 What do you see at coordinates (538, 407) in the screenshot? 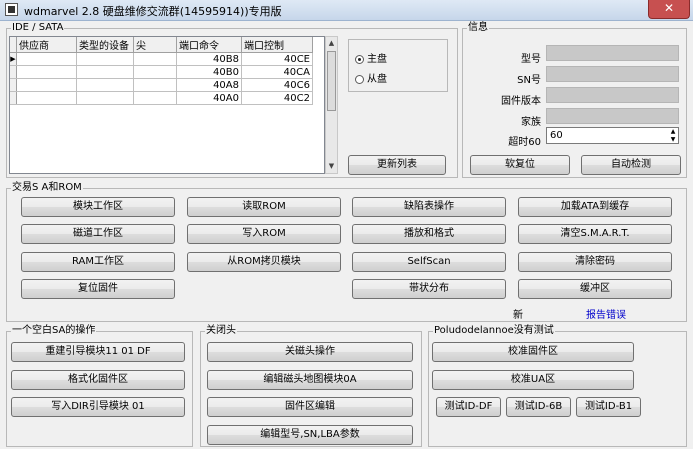
I see `test-id-6b-button: 测试ID-6B` at bounding box center [538, 407].